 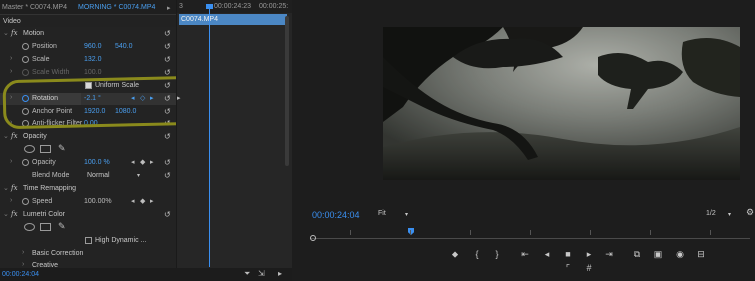 What do you see at coordinates (568, 268) in the screenshot?
I see `trim-icon: ⌜` at bounding box center [568, 268].